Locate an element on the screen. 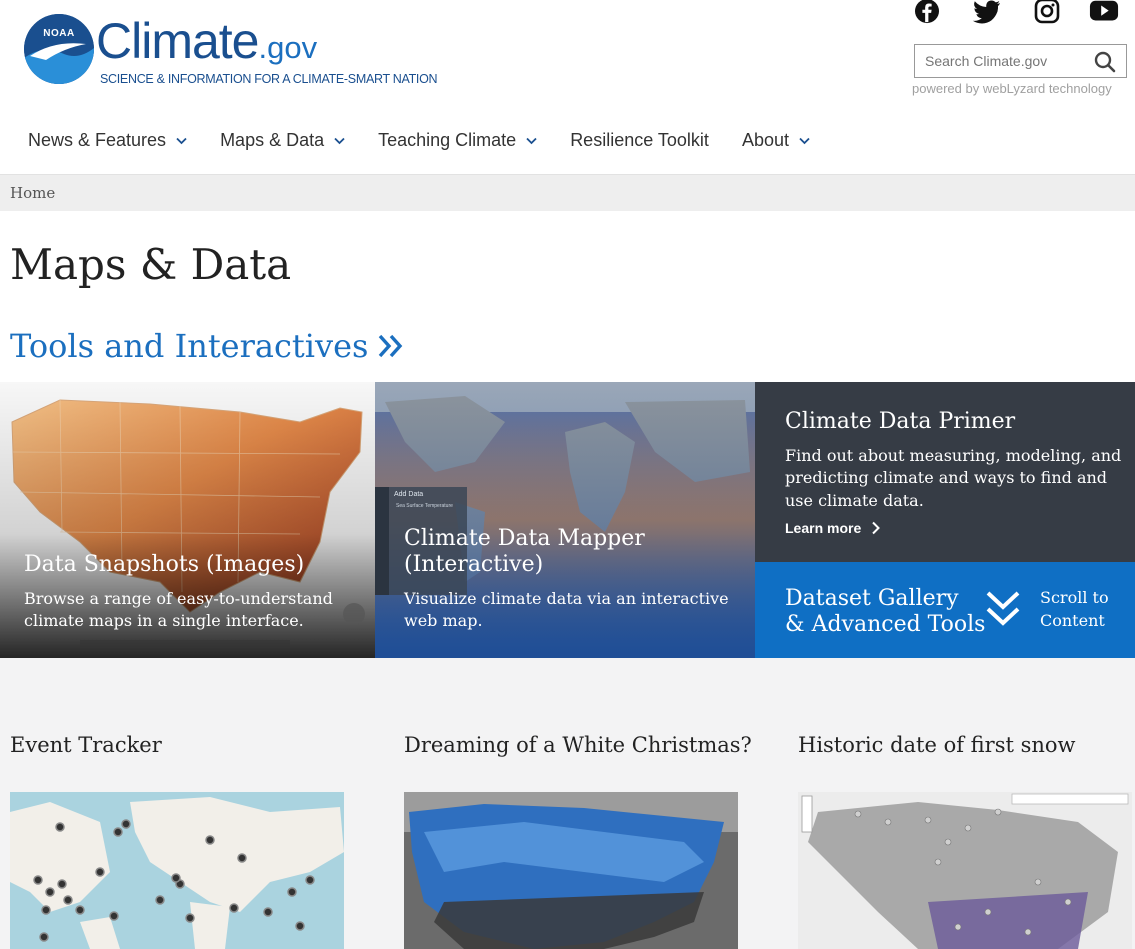  mapper-layer-label: Sea Surface Temperature is located at coordinates (424, 506).